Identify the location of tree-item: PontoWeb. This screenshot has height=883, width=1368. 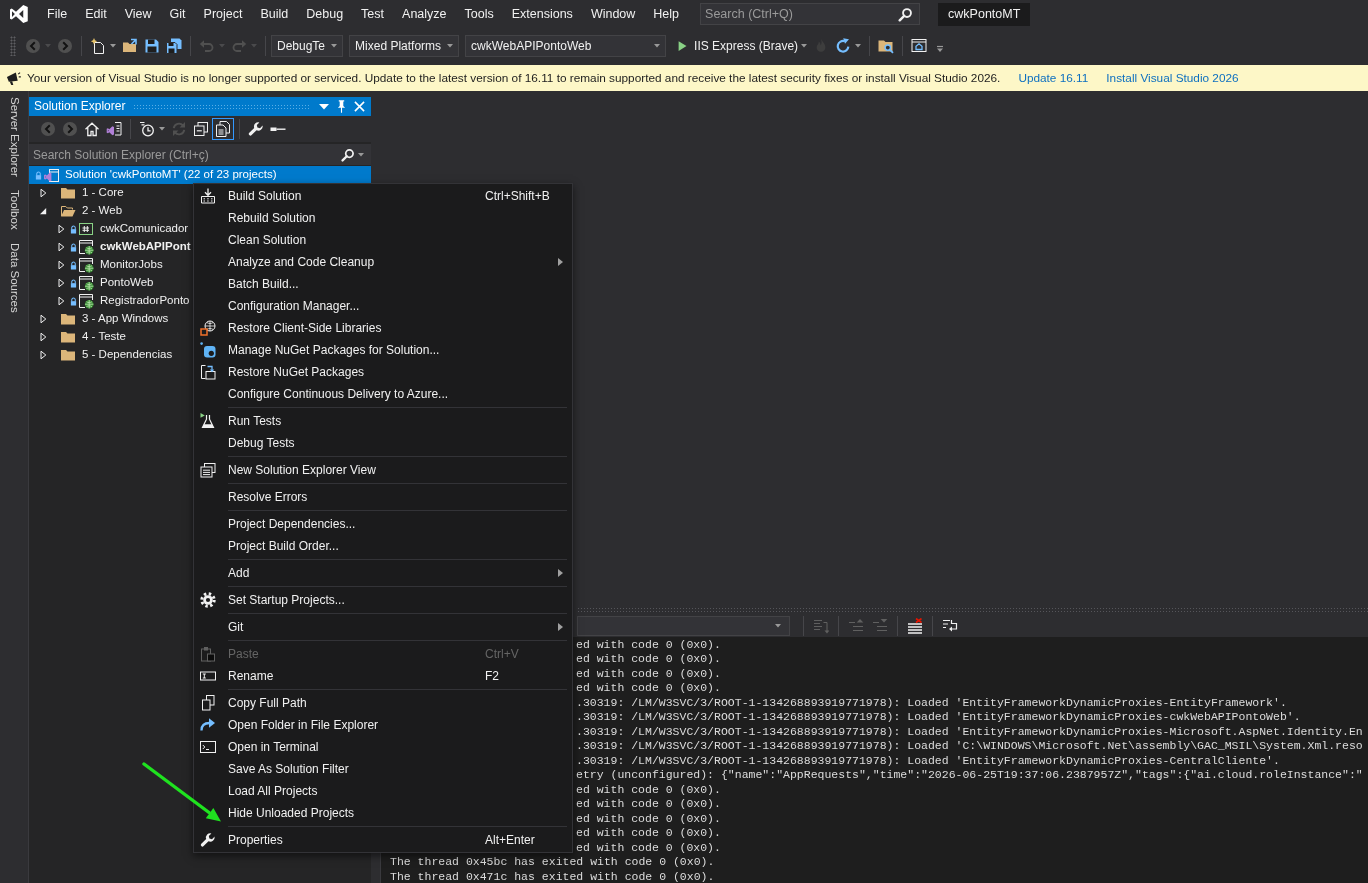
(92, 283).